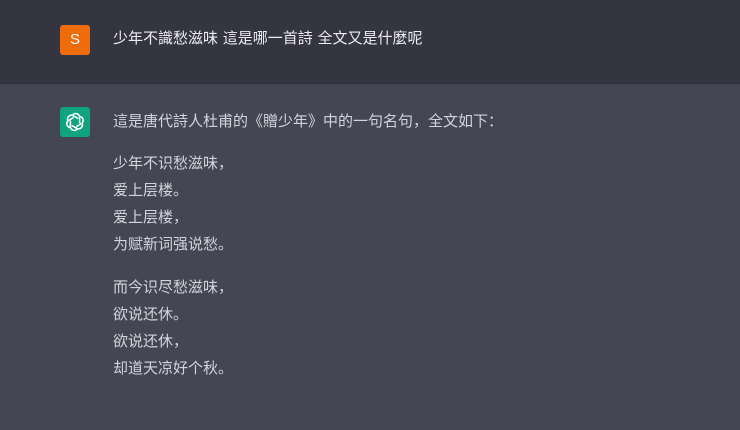 Image resolution: width=740 pixels, height=430 pixels. Describe the element at coordinates (308, 204) in the screenshot. I see `poem-stanza: 少年不识愁滋味， 爱上层楼。 爱上层楼， 为赋新词强说愁。` at that location.